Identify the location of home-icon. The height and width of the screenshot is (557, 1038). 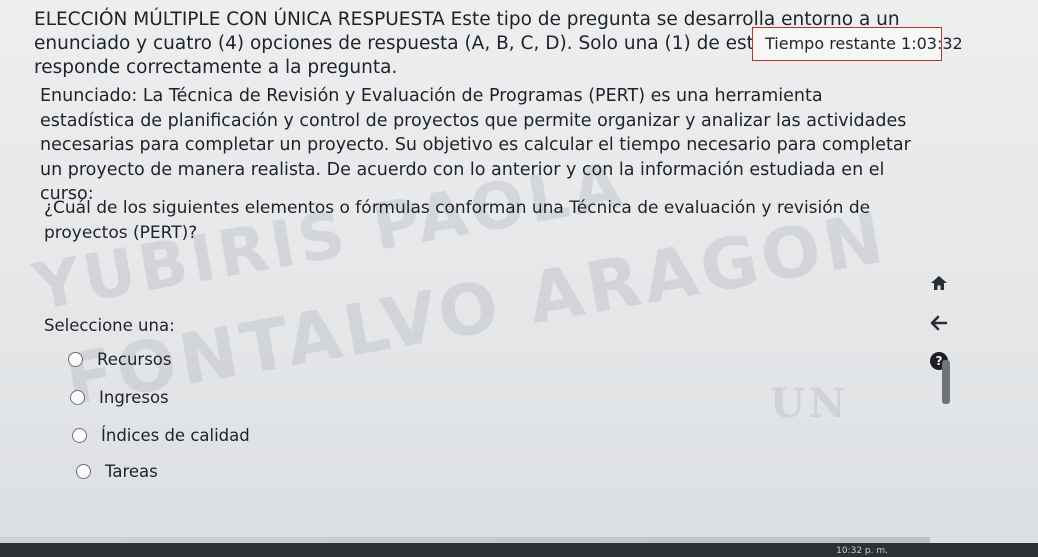
(939, 283).